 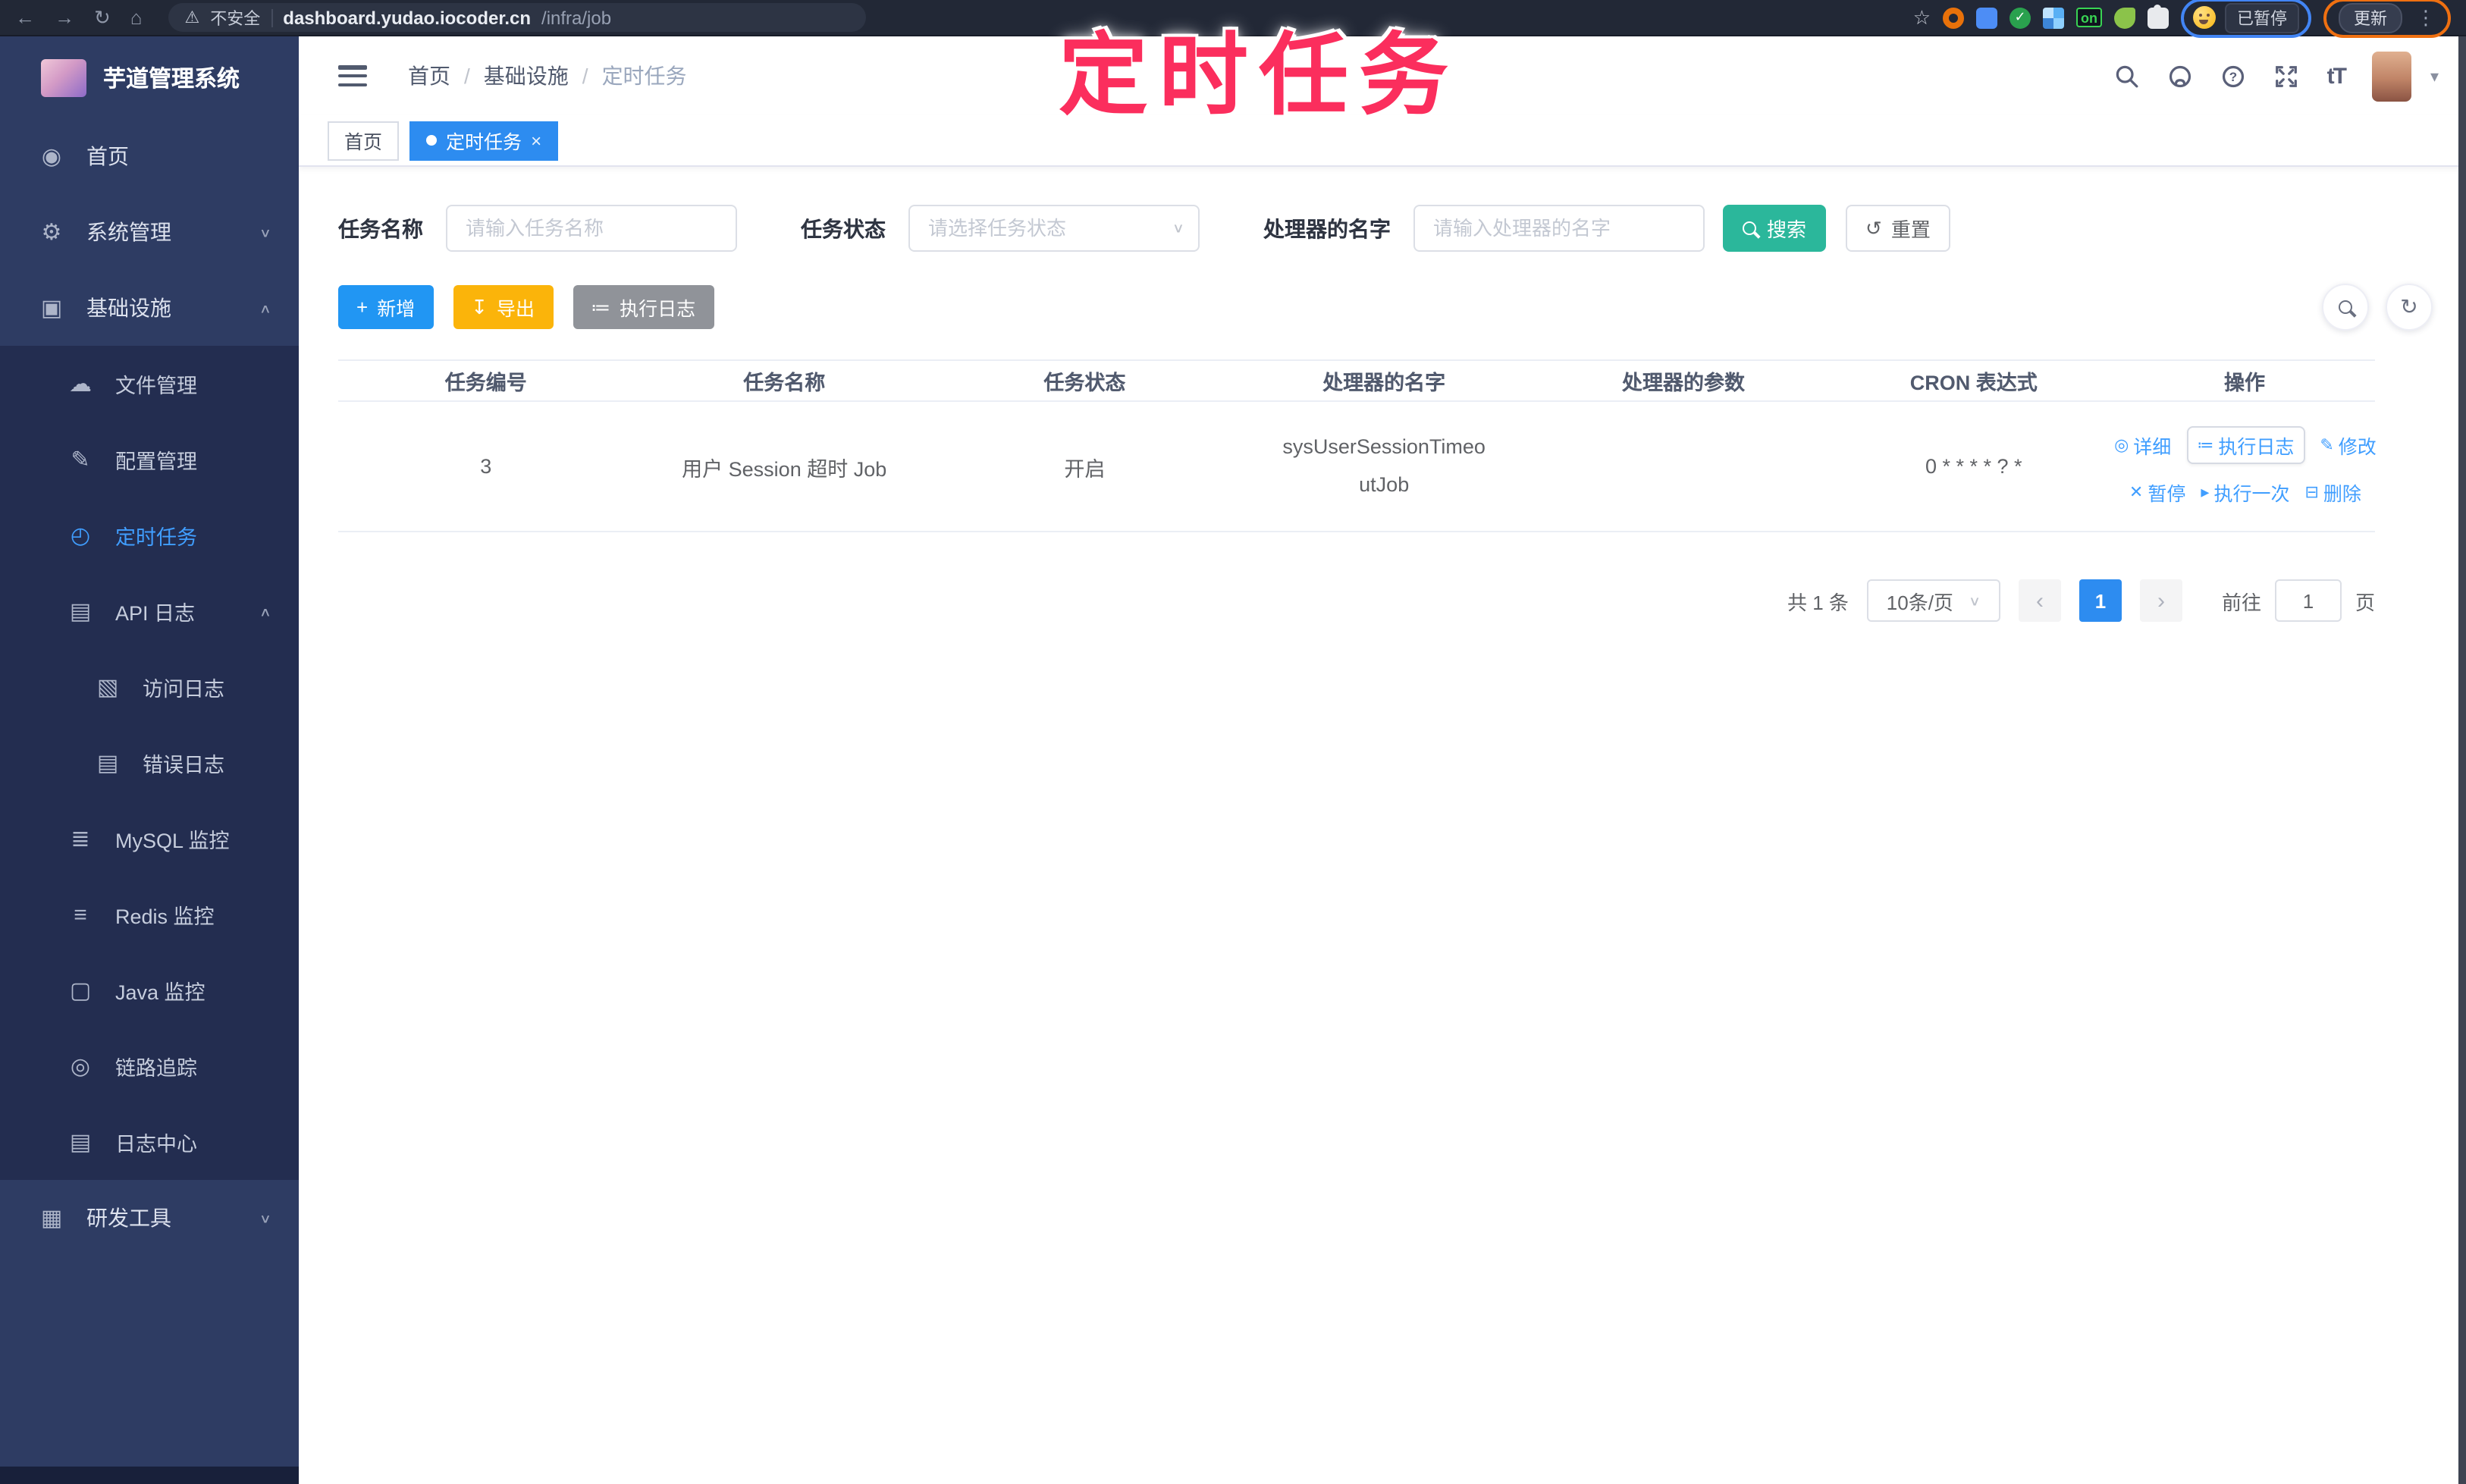 What do you see at coordinates (2241, 602) in the screenshot?
I see `goto-label: 前往` at bounding box center [2241, 602].